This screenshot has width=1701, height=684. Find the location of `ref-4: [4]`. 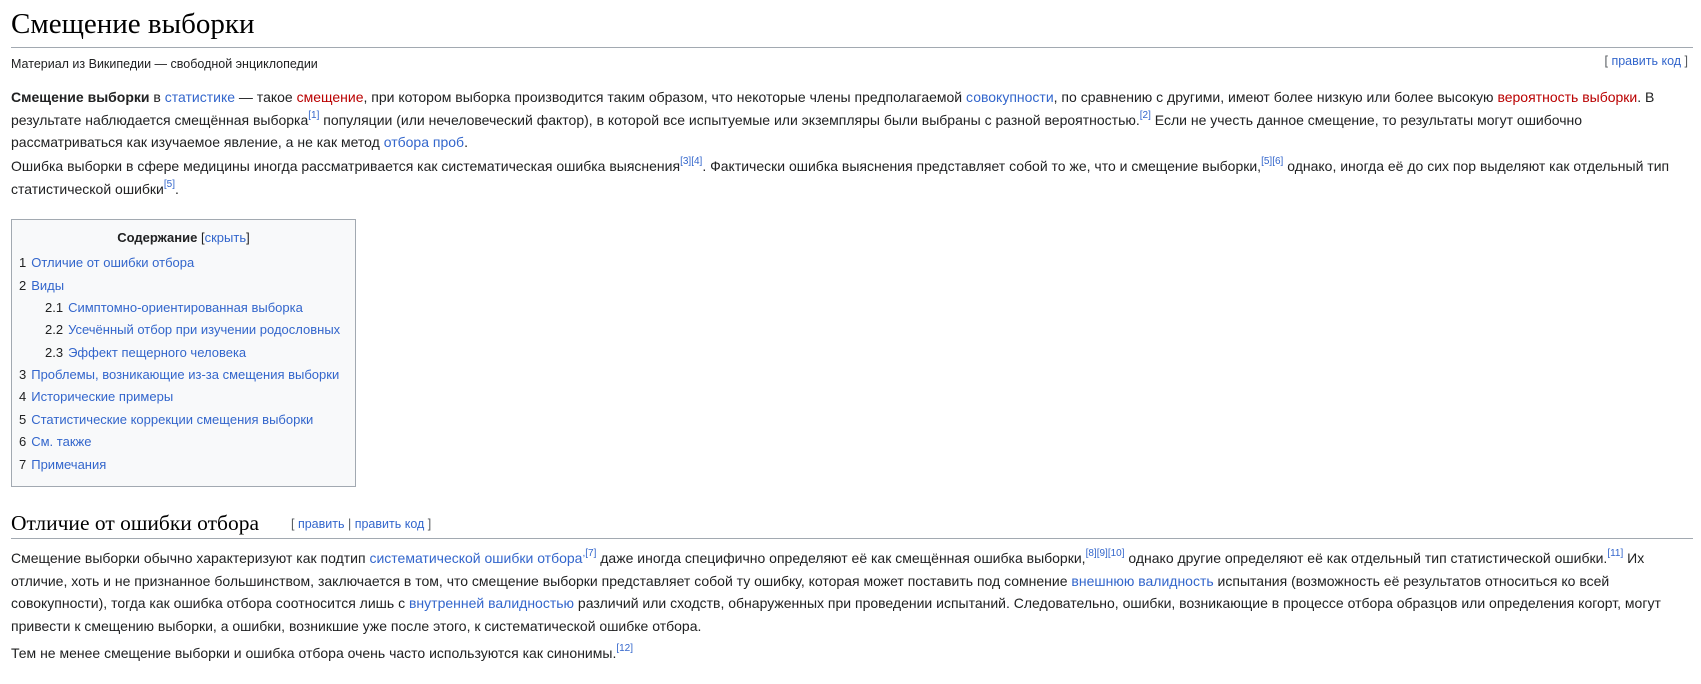

ref-4: [4] is located at coordinates (696, 161).